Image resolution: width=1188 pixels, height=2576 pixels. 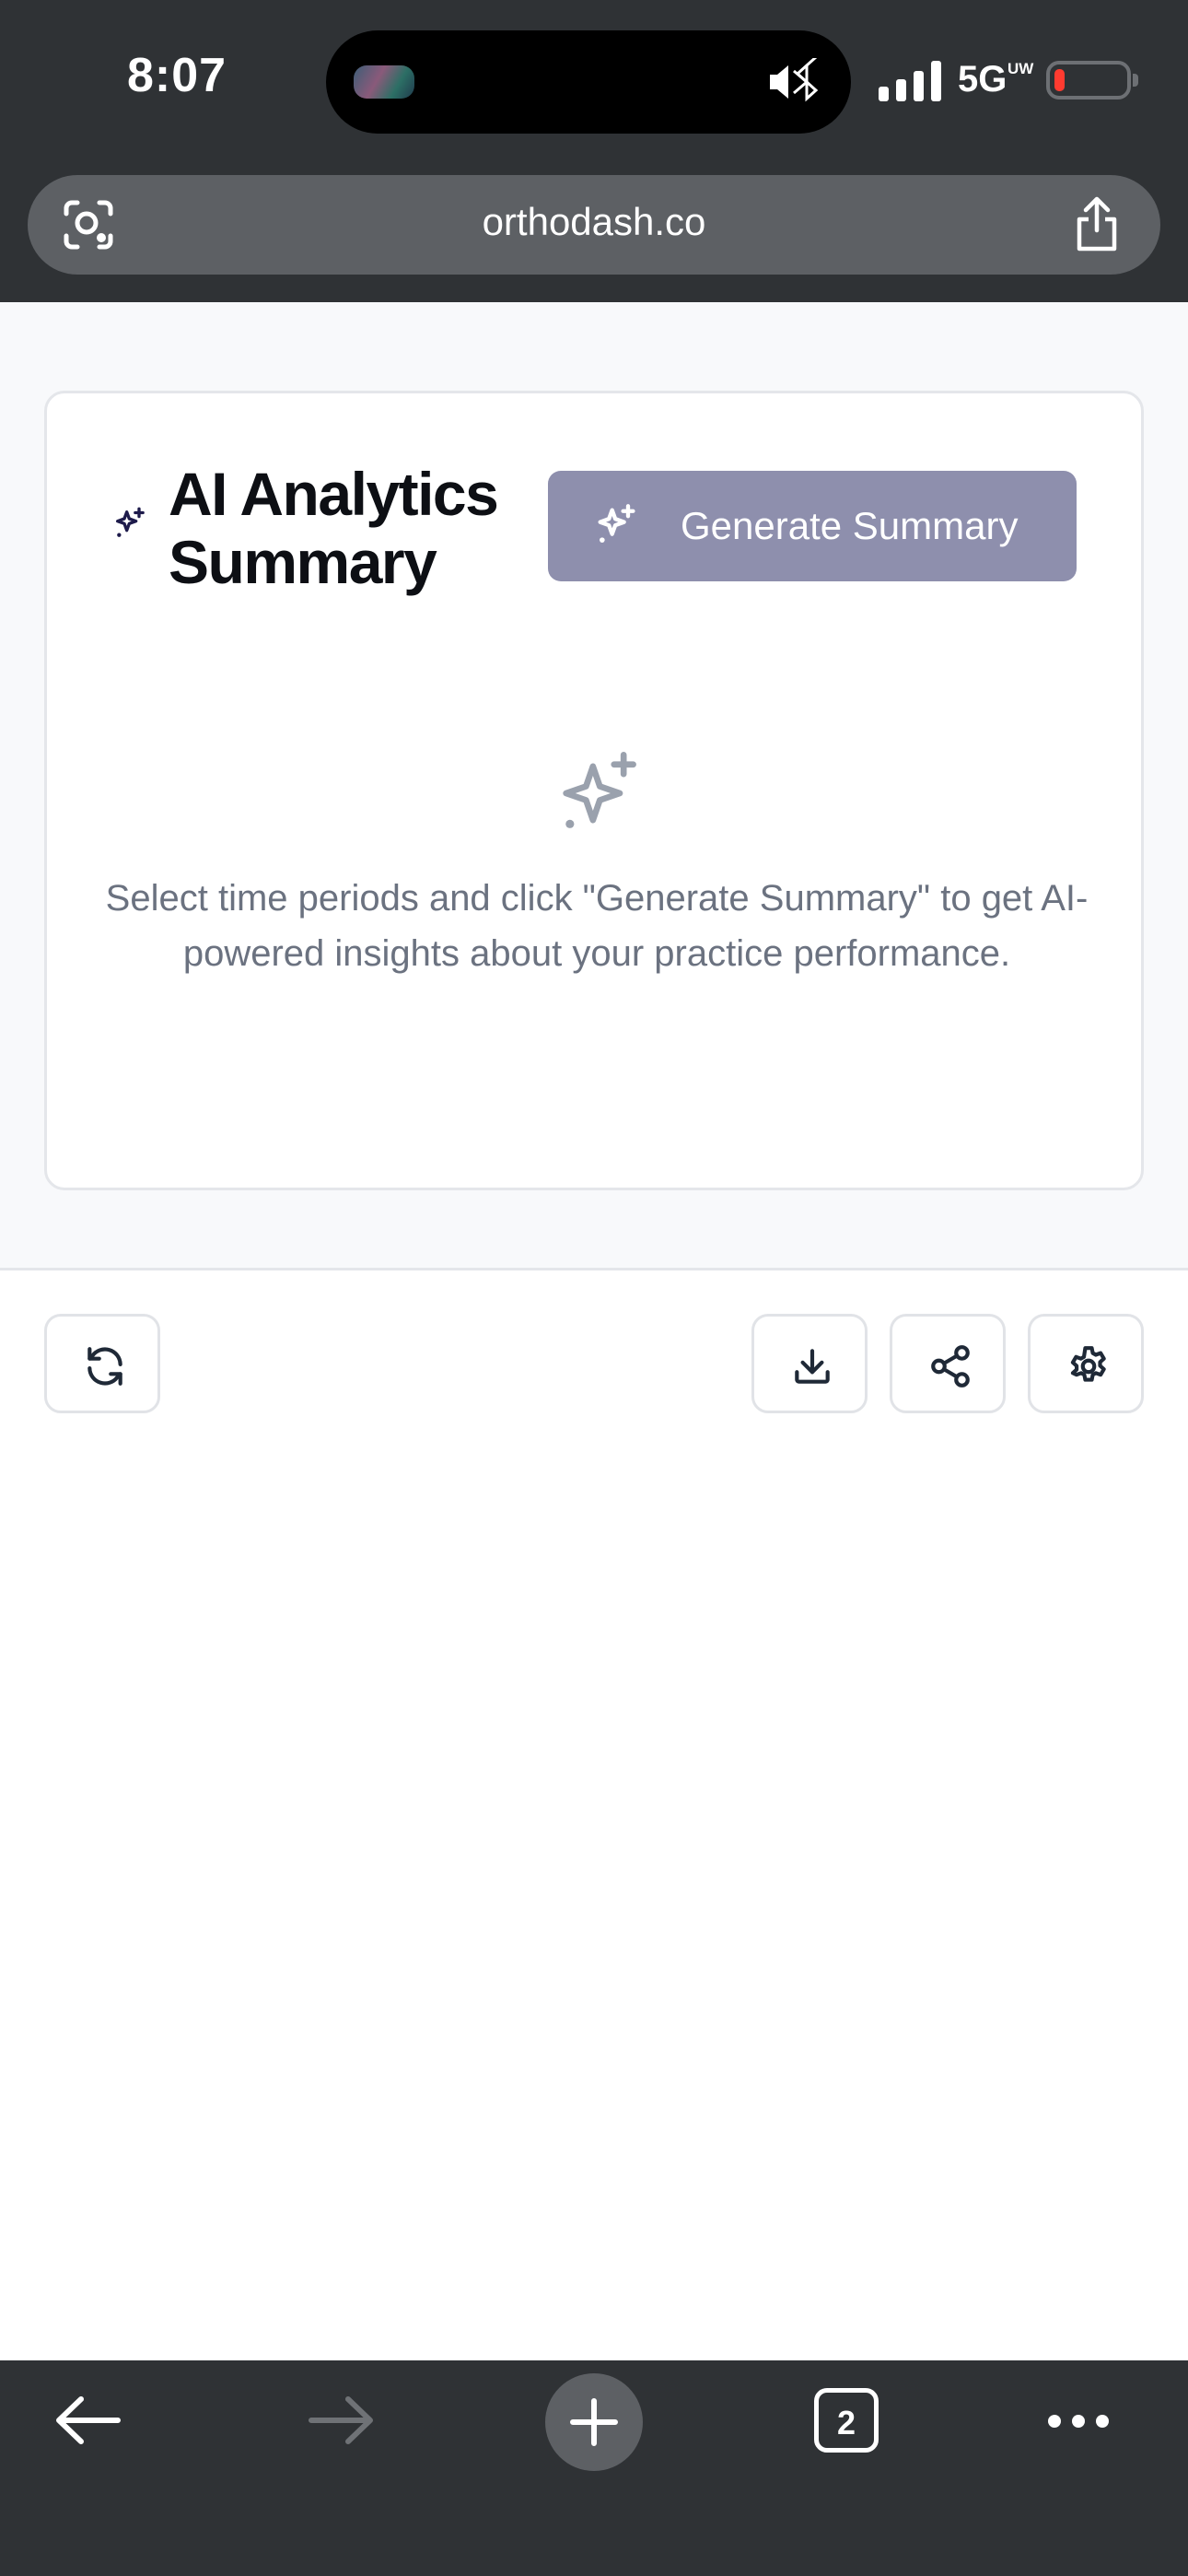 I want to click on generate-summary-label: Generate Summary, so click(x=850, y=525).